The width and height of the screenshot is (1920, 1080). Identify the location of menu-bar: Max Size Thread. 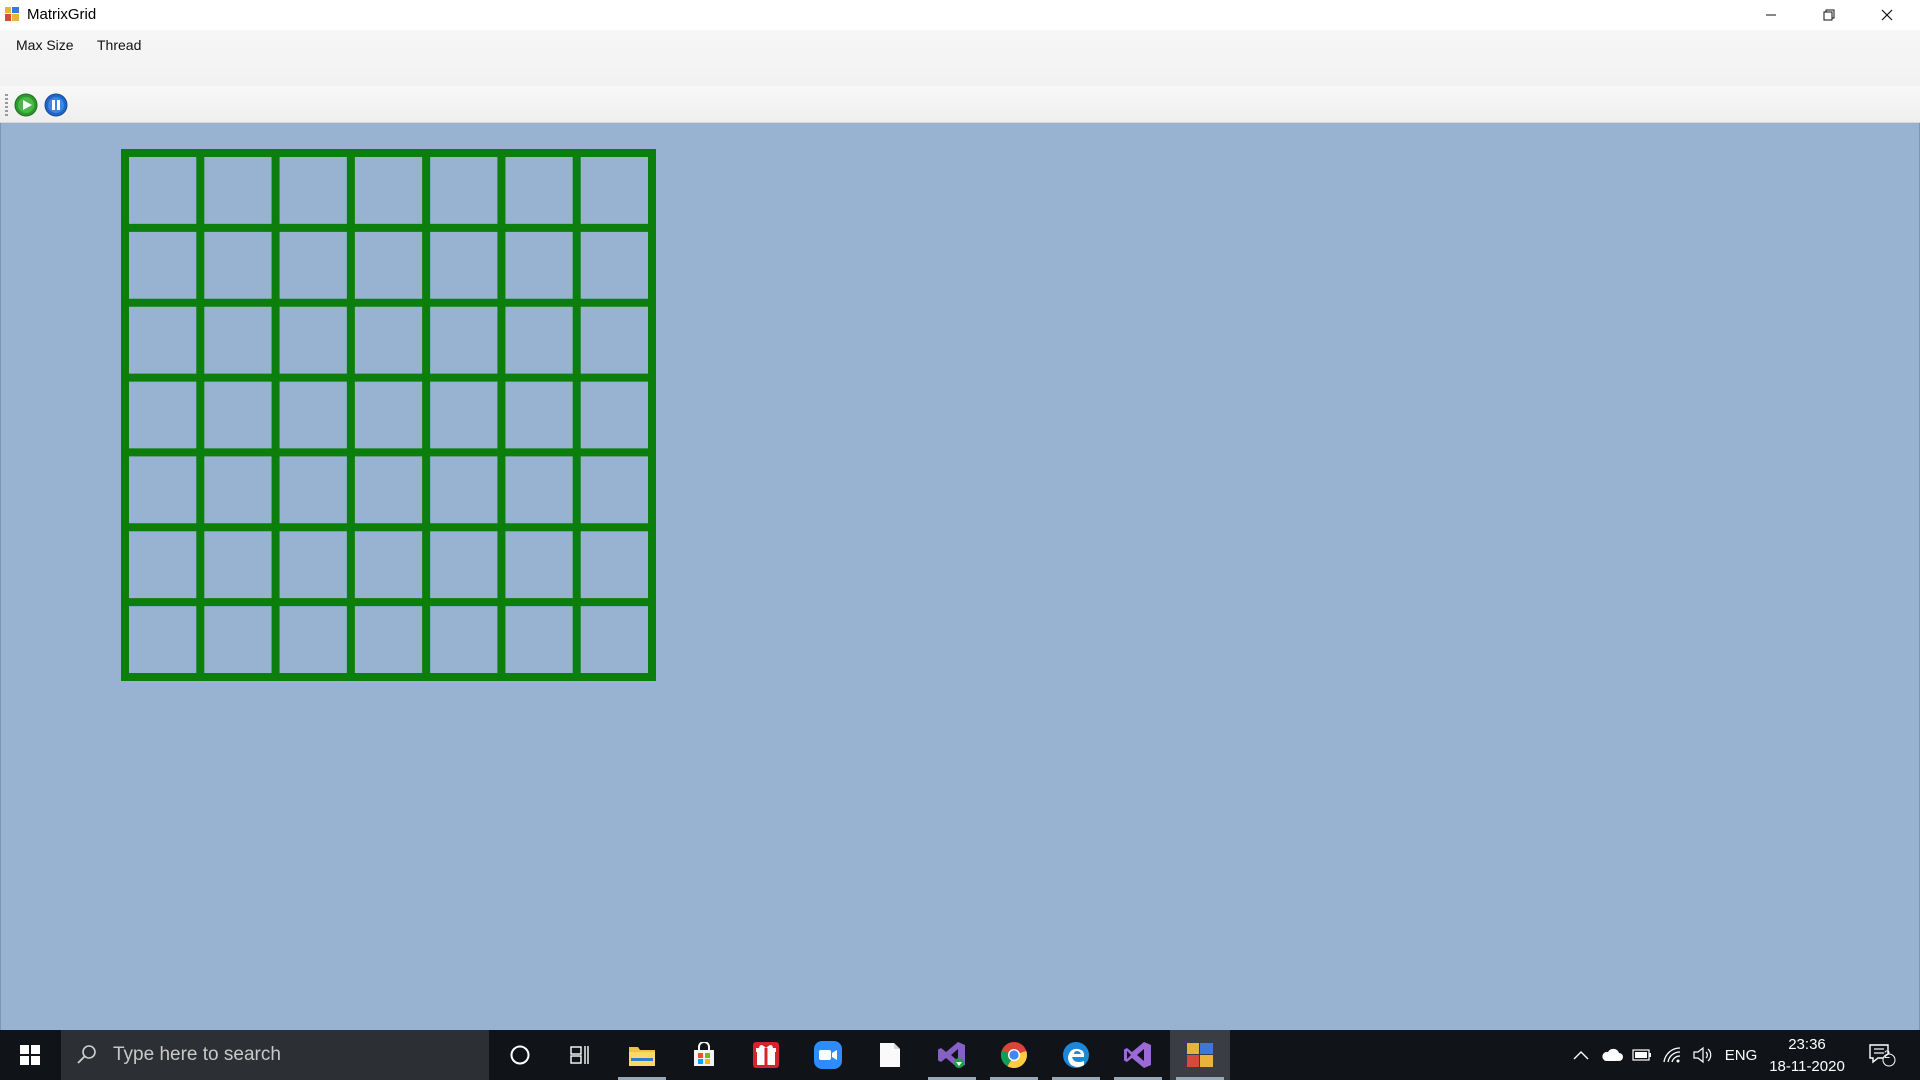
(960, 58).